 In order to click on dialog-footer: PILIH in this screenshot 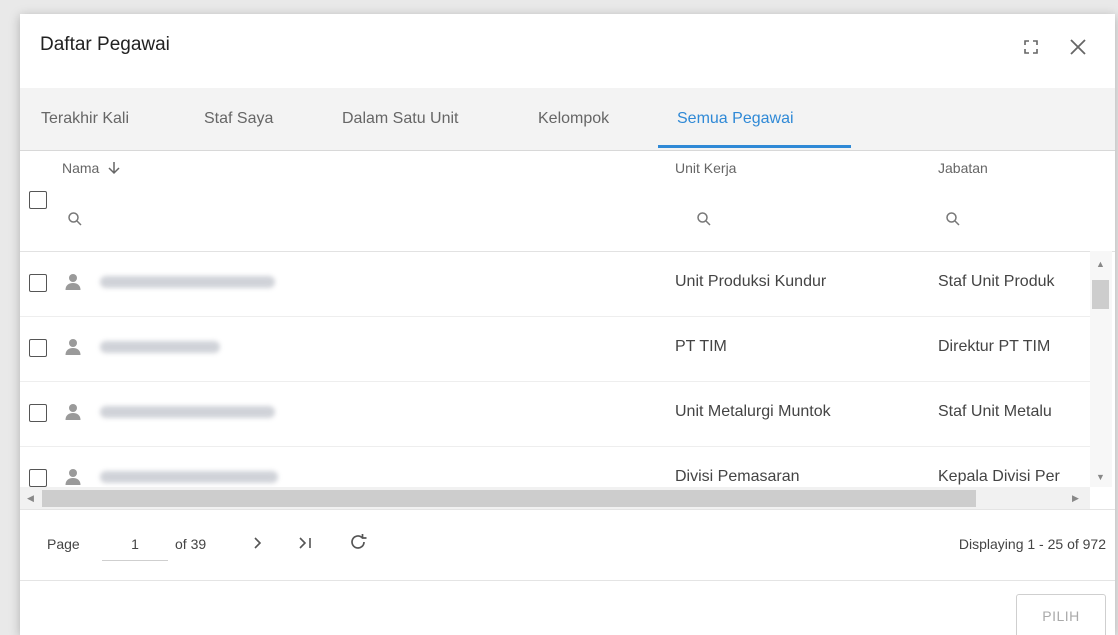, I will do `click(567, 607)`.